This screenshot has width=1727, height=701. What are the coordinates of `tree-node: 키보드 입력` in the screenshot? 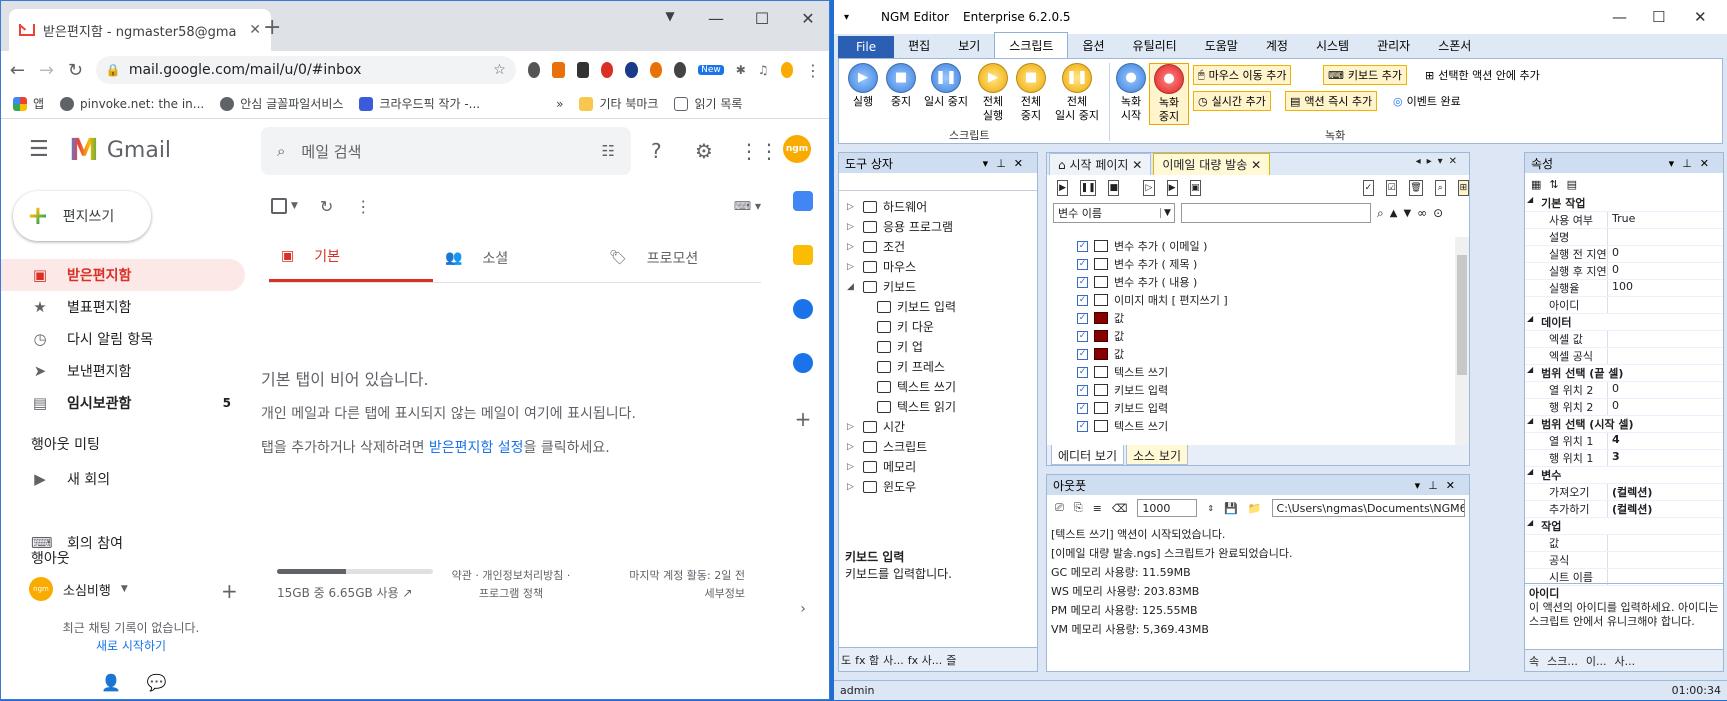 It's located at (942, 307).